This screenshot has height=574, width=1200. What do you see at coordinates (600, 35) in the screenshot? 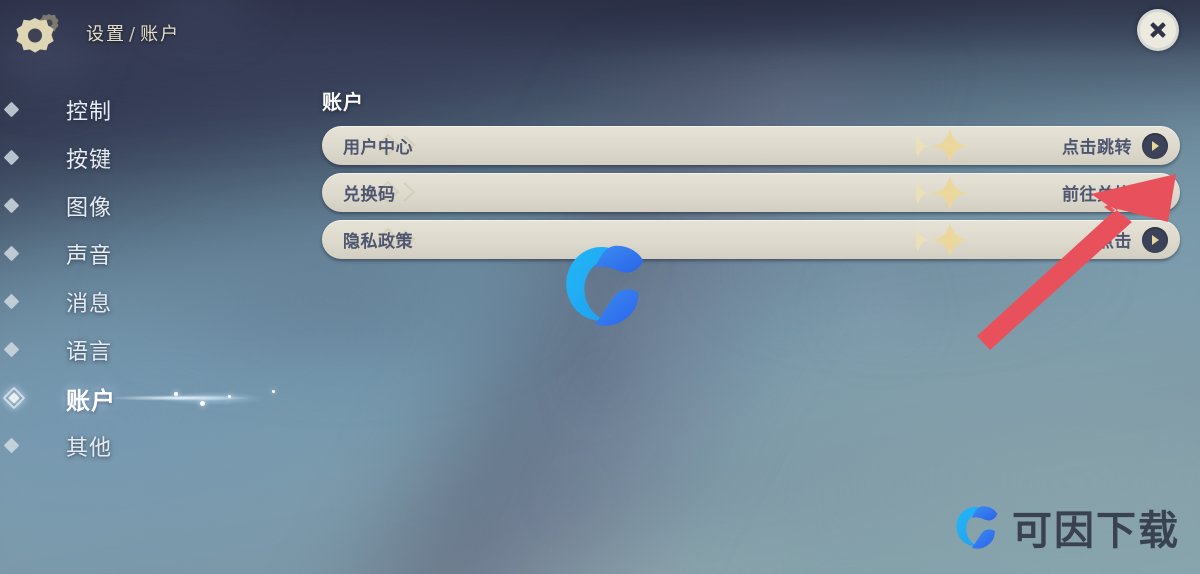
I see `header-bar: 设置 / 账户` at bounding box center [600, 35].